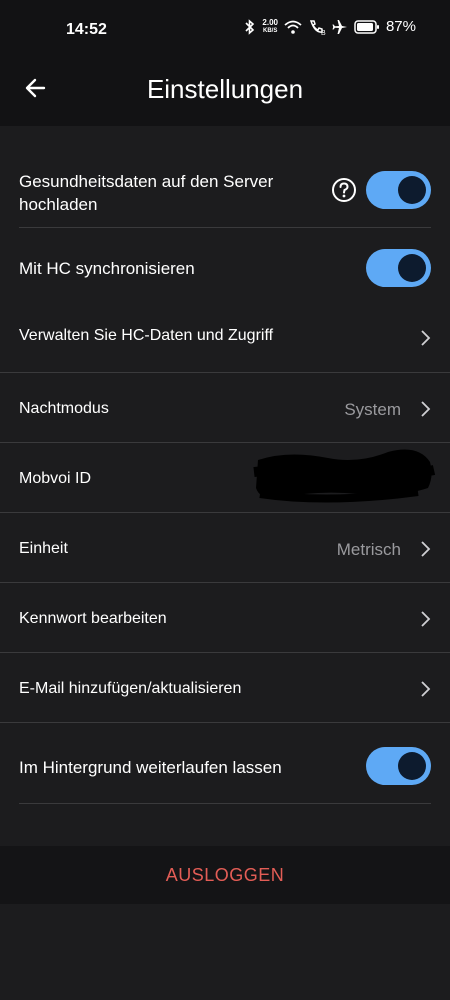 This screenshot has width=450, height=1000. I want to click on battery-percent: 87%, so click(400, 26).